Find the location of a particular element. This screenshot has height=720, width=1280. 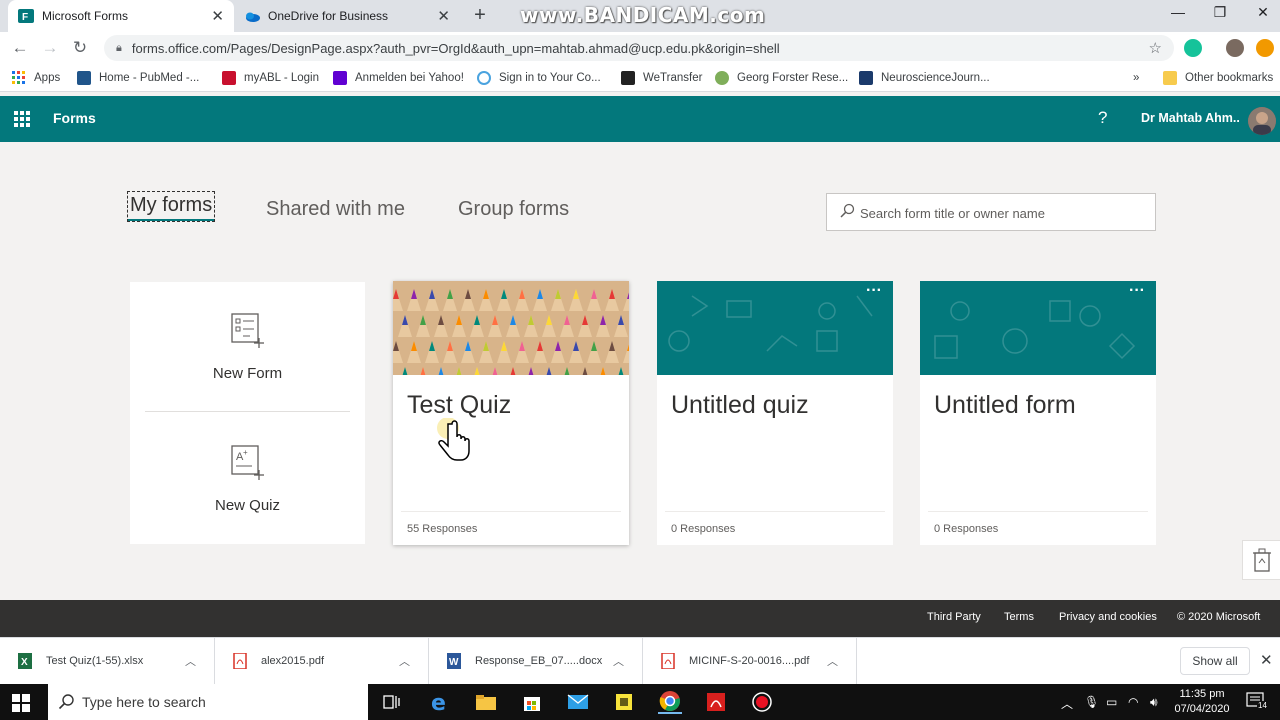

bookmark-label: myABL - Login is located at coordinates (281, 78).